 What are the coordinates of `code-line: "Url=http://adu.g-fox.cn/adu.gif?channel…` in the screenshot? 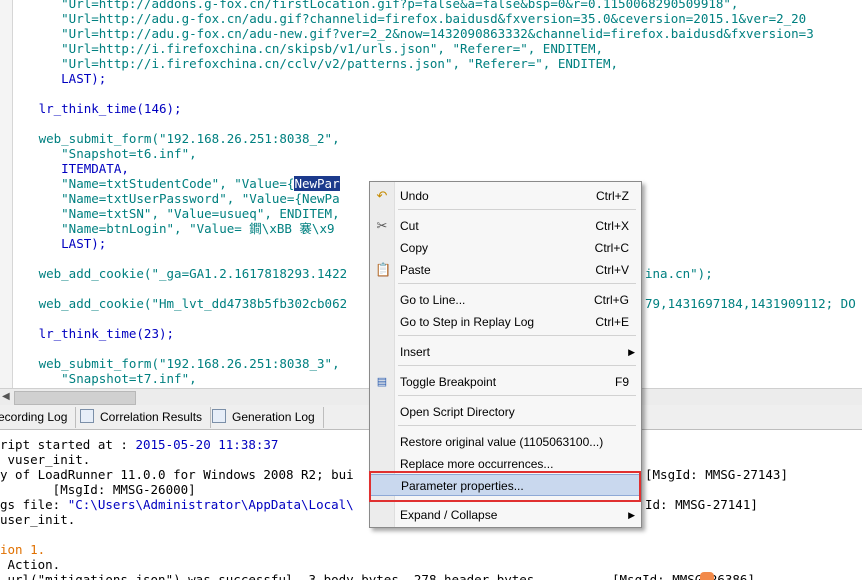 It's located at (411, 18).